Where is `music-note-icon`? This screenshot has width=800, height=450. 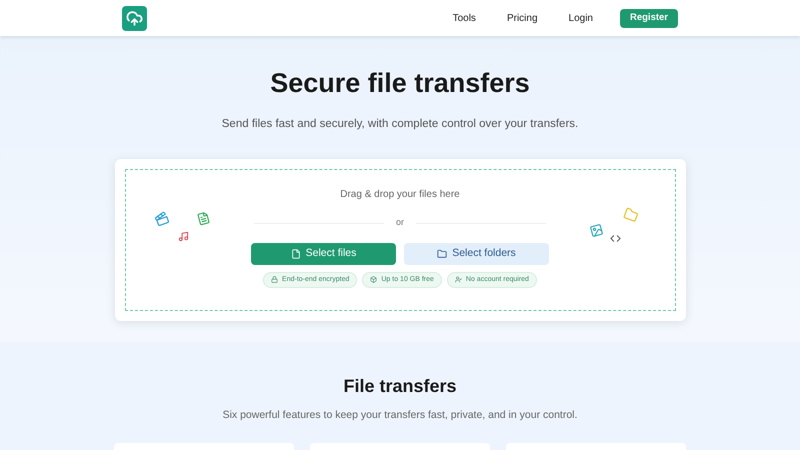 music-note-icon is located at coordinates (183, 236).